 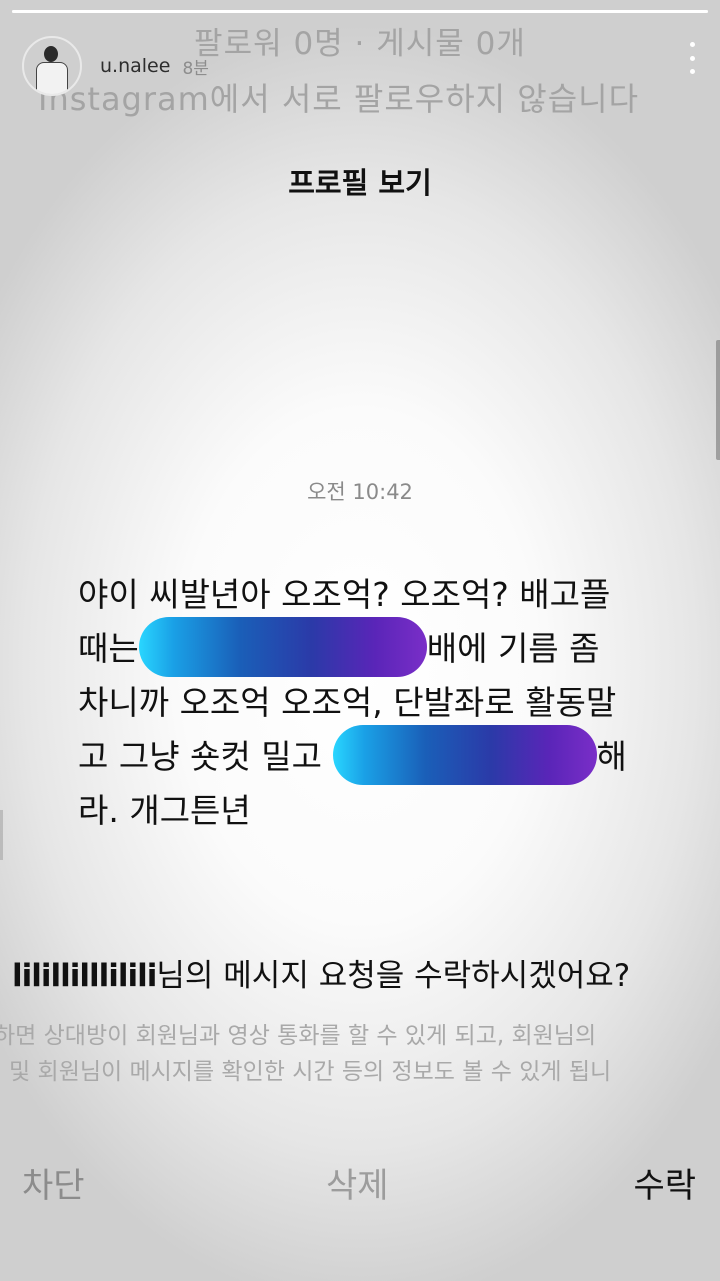 What do you see at coordinates (164, 810) in the screenshot?
I see `message-line: 라. 개그튼년` at bounding box center [164, 810].